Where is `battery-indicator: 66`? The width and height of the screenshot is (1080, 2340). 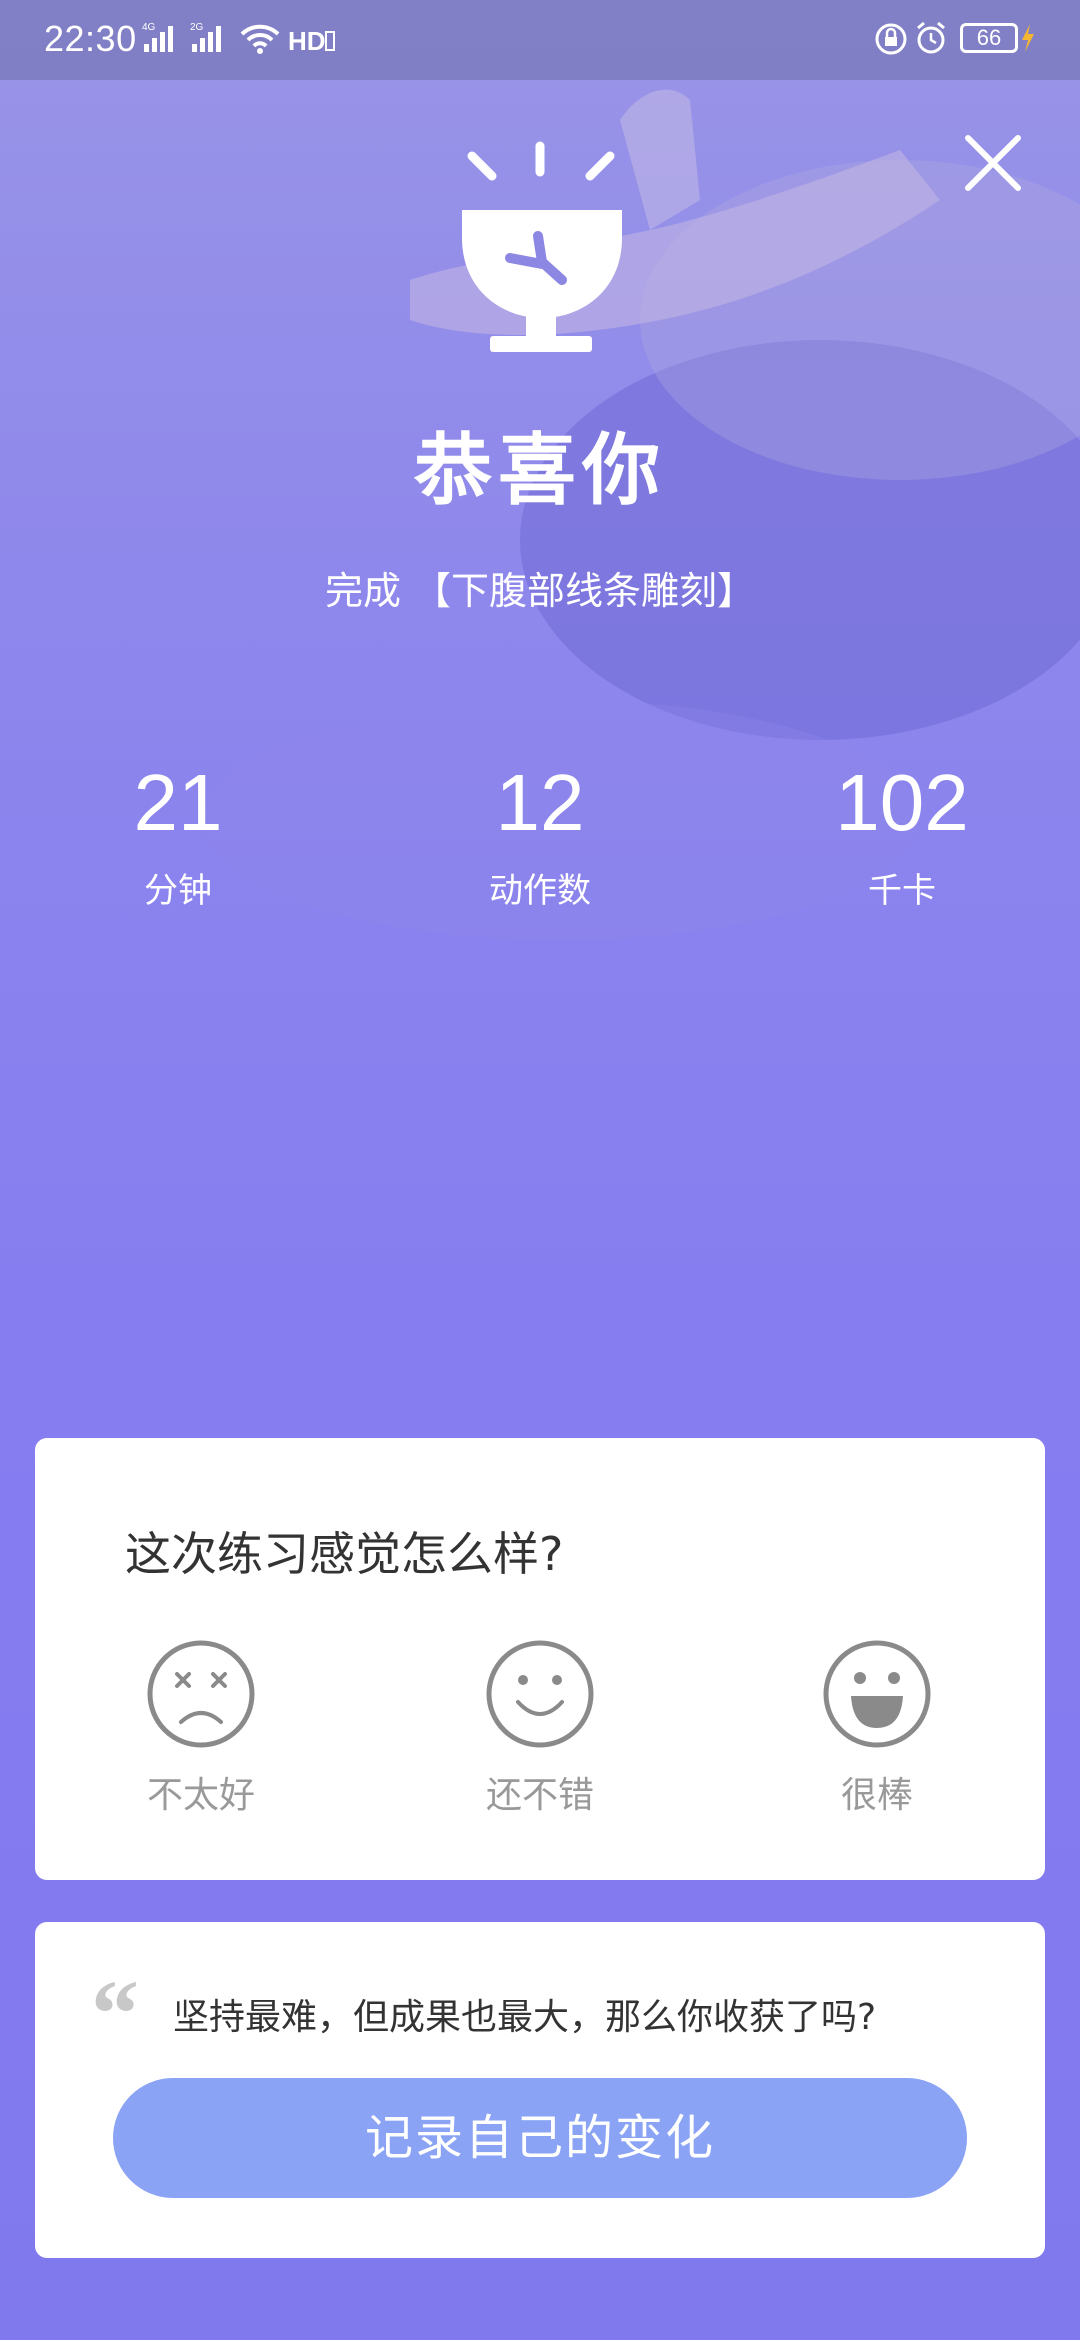 battery-indicator: 66 is located at coordinates (989, 38).